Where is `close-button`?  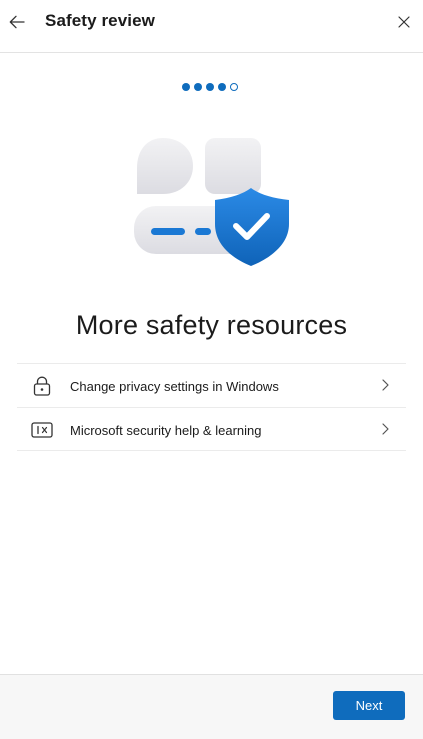 close-button is located at coordinates (404, 22).